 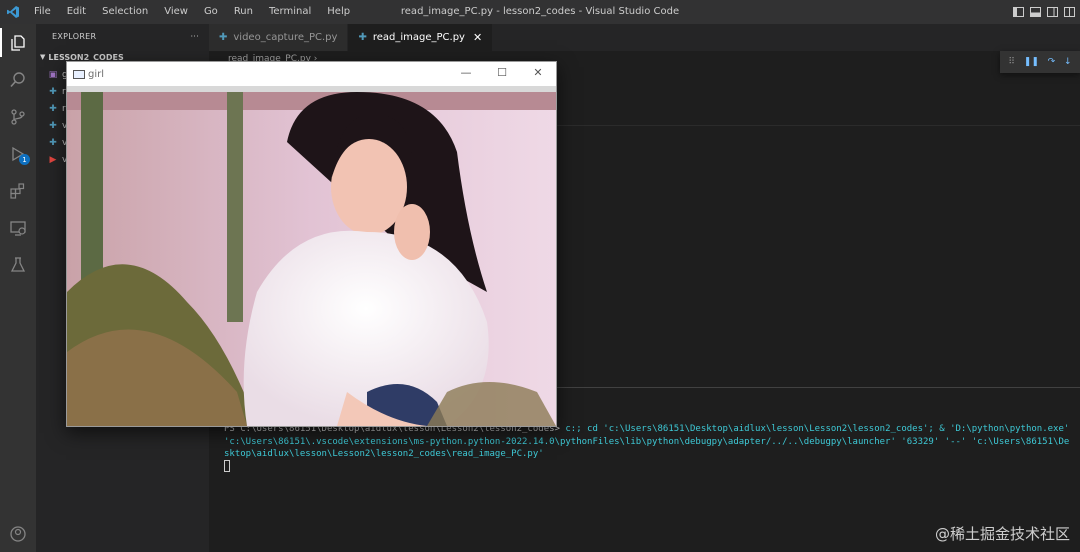 I want to click on pause-icon: ❚❚, so click(x=1031, y=62).